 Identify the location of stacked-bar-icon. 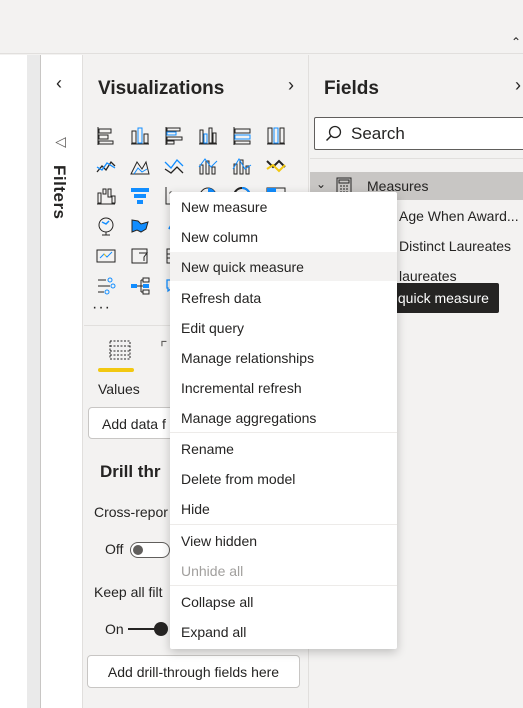
(106, 136).